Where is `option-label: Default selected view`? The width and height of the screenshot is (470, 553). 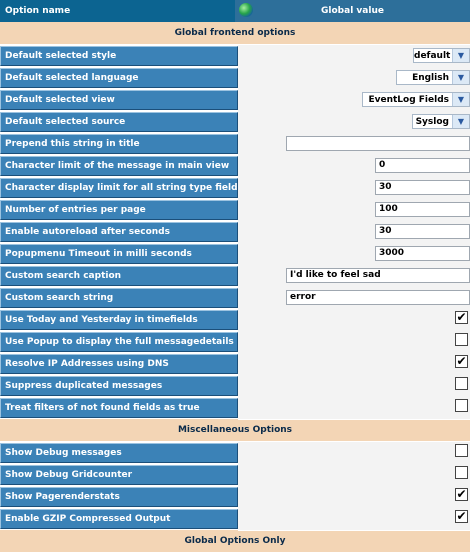 option-label: Default selected view is located at coordinates (119, 100).